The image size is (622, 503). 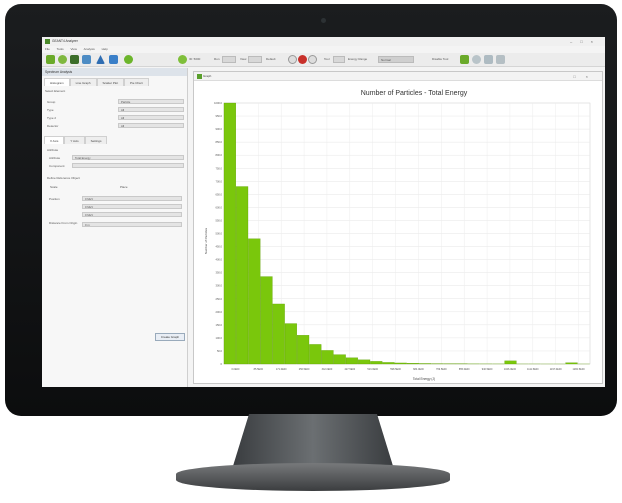 What do you see at coordinates (100, 59) in the screenshot?
I see `triangle-icon` at bounding box center [100, 59].